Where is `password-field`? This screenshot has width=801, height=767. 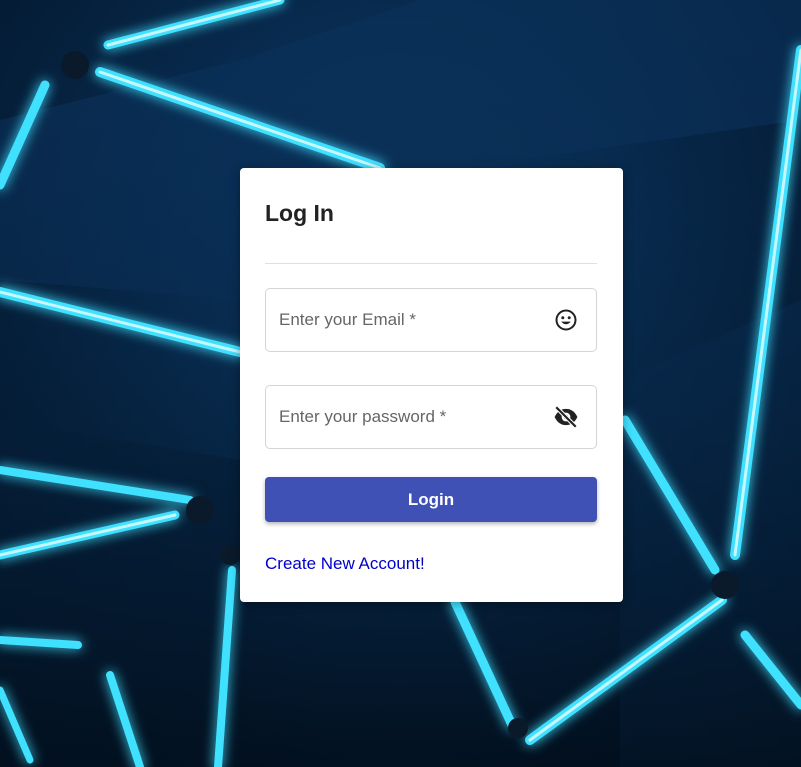
password-field is located at coordinates (431, 417).